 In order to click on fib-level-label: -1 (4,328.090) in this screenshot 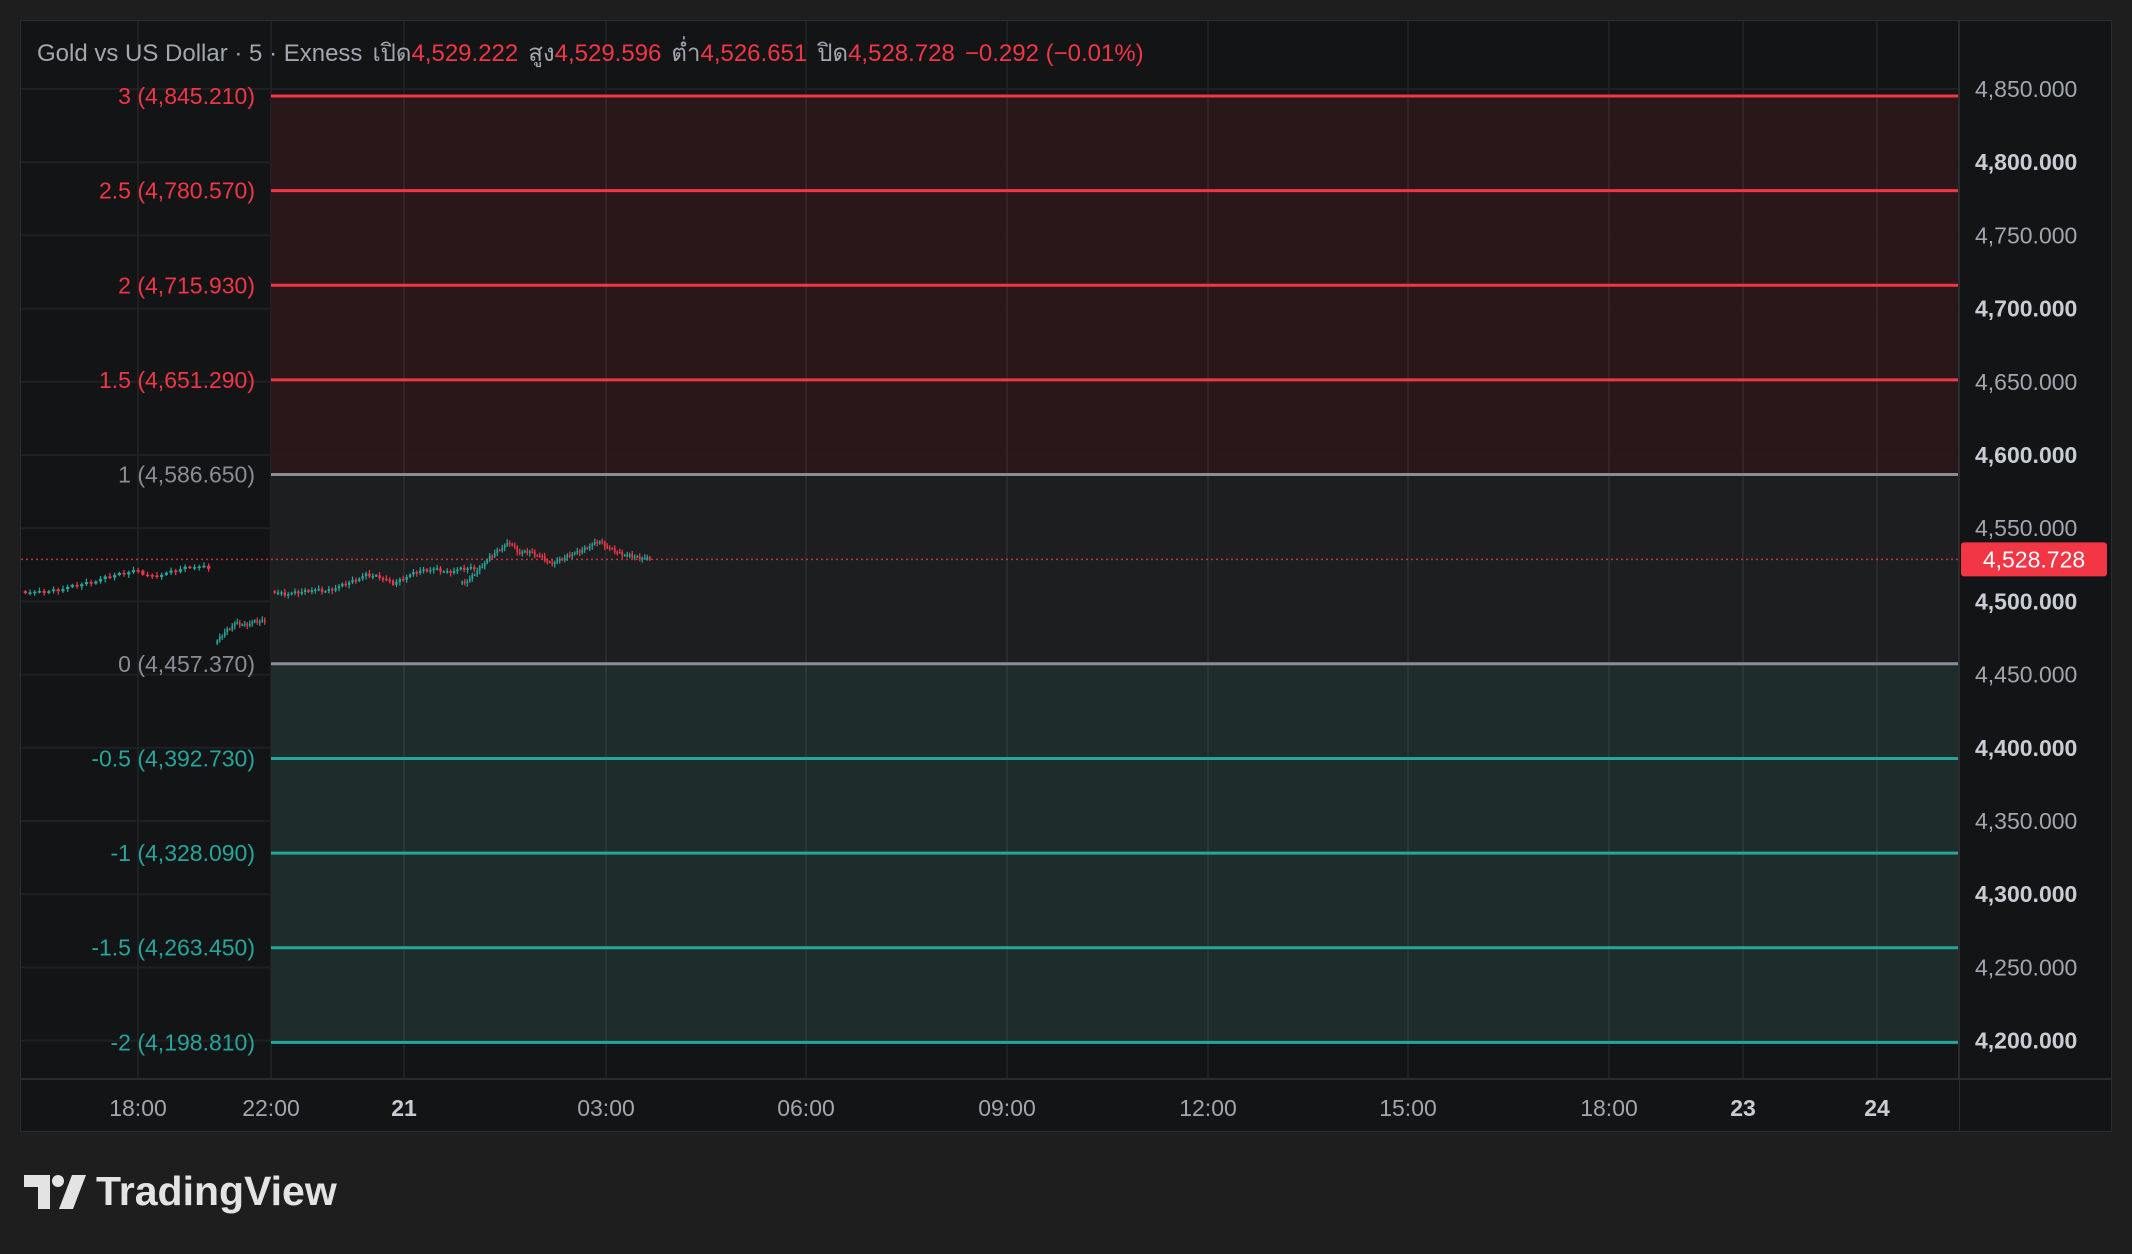, I will do `click(183, 853)`.